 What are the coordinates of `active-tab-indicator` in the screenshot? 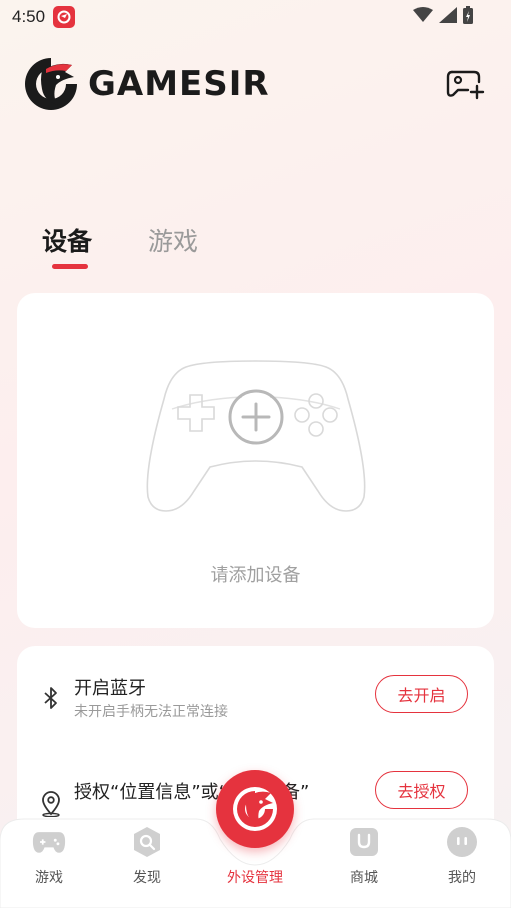 It's located at (70, 266).